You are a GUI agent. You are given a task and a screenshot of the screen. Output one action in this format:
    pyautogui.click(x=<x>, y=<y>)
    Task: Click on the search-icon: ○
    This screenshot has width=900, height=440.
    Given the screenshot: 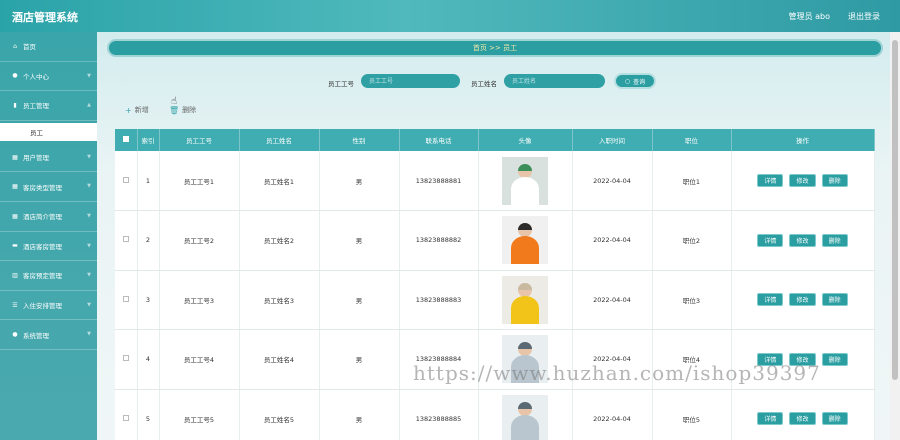 What is the action you would take?
    pyautogui.click(x=627, y=81)
    